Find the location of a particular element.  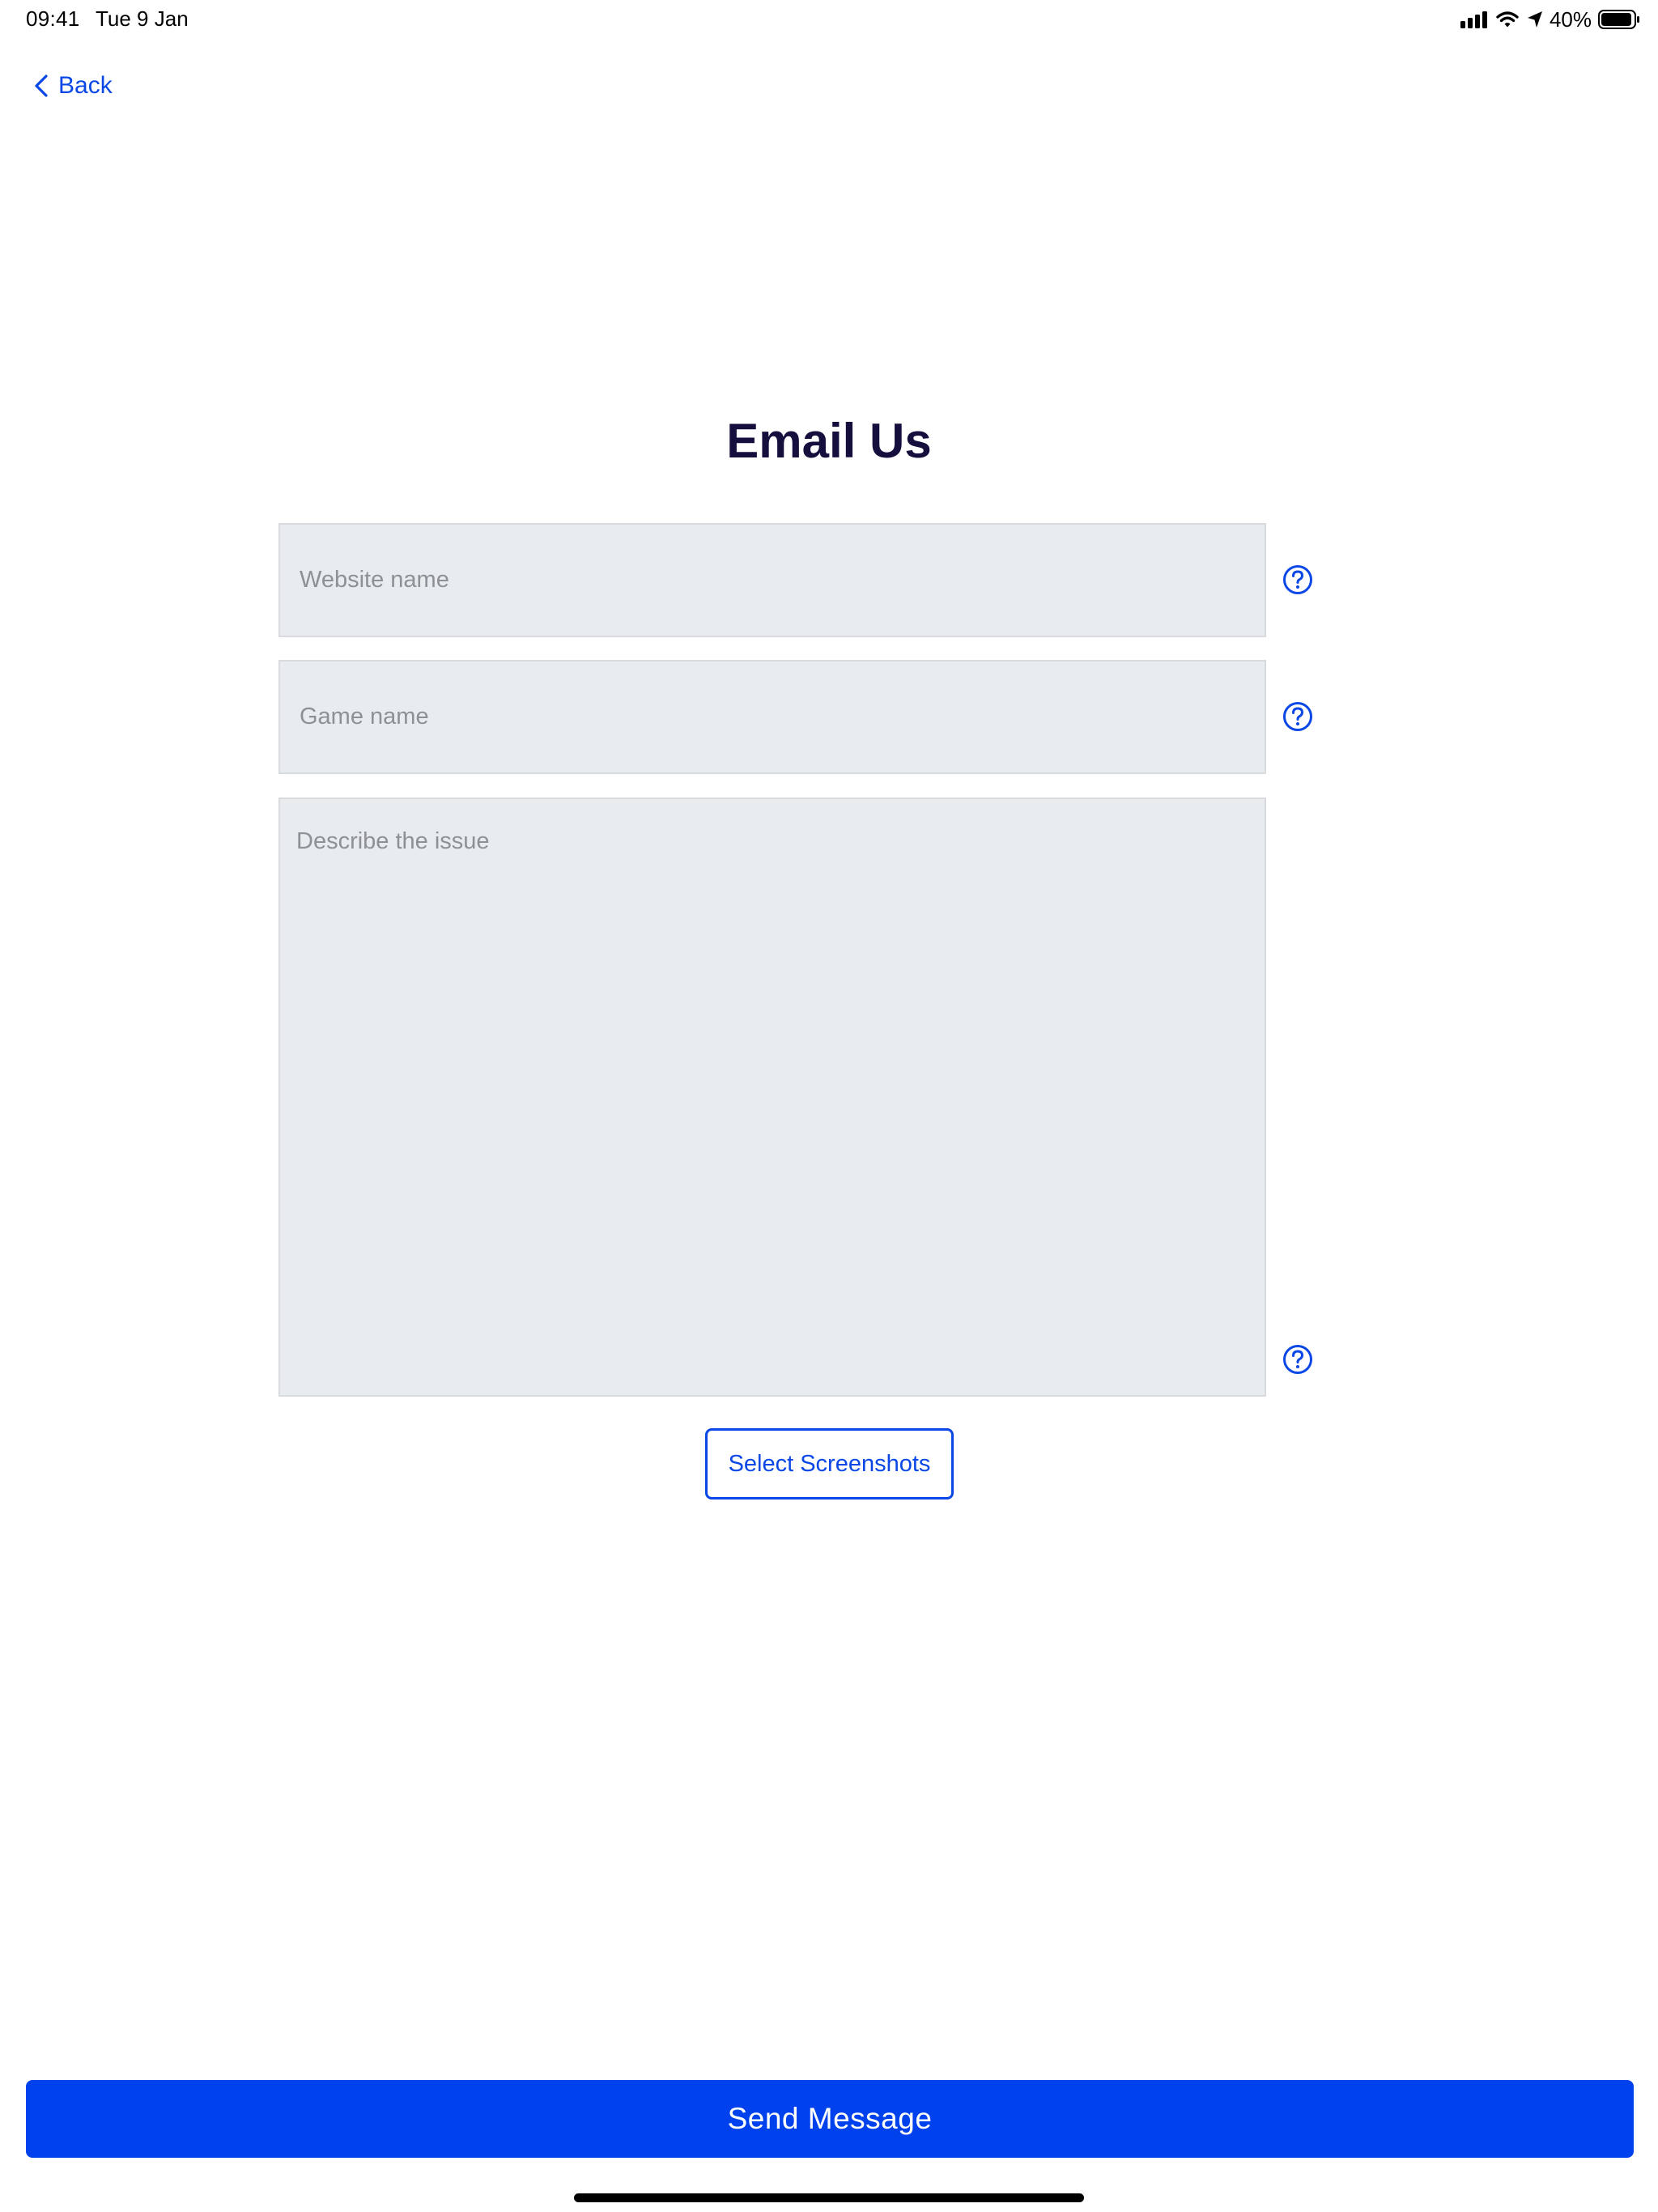

status-indicators: 40% is located at coordinates (1550, 19).